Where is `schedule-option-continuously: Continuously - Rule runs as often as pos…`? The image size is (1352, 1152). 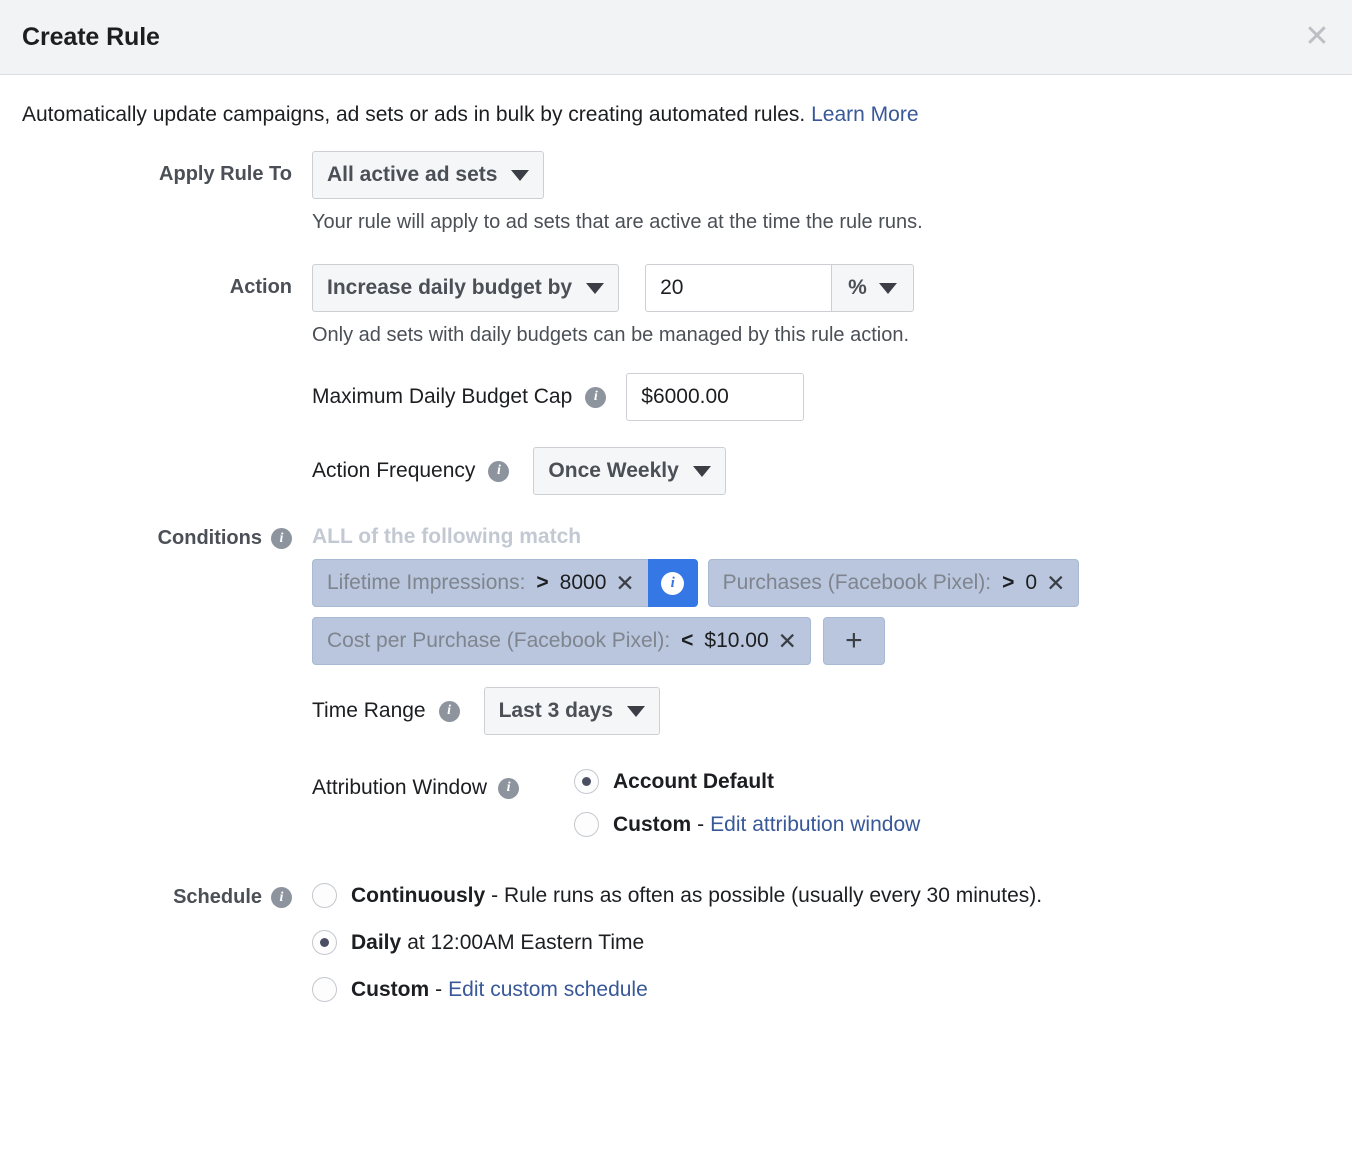 schedule-option-continuously: Continuously - Rule runs as often as pos… is located at coordinates (821, 896).